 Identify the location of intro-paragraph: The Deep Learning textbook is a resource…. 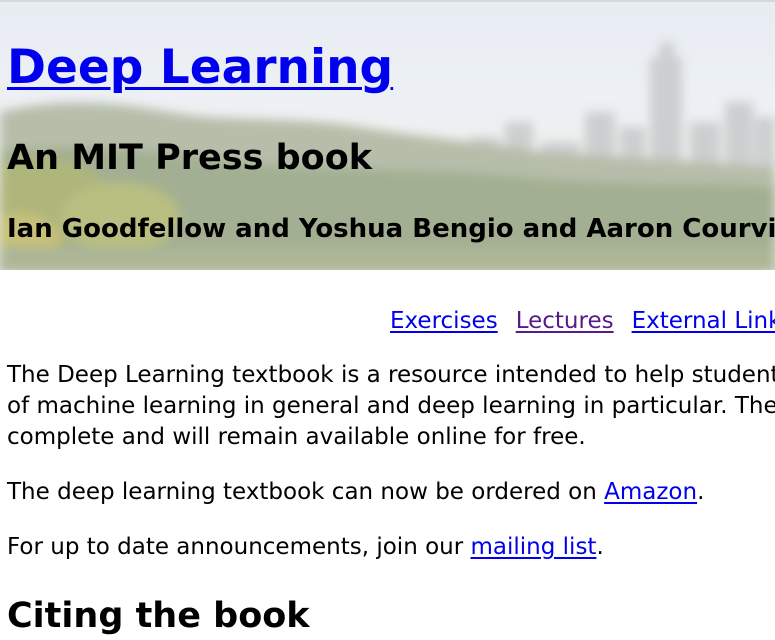
(391, 406).